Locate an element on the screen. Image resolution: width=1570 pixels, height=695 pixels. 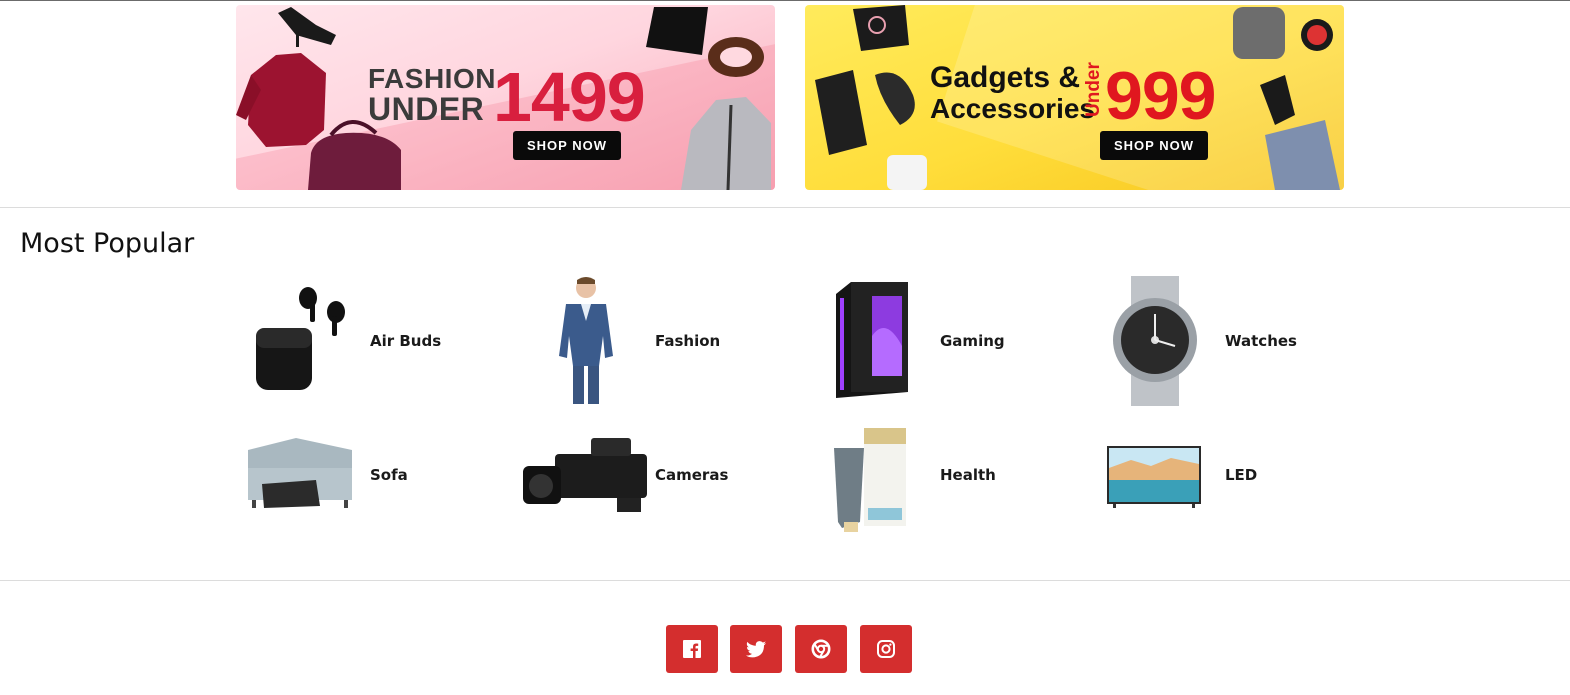
fashion-image is located at coordinates (586, 341).